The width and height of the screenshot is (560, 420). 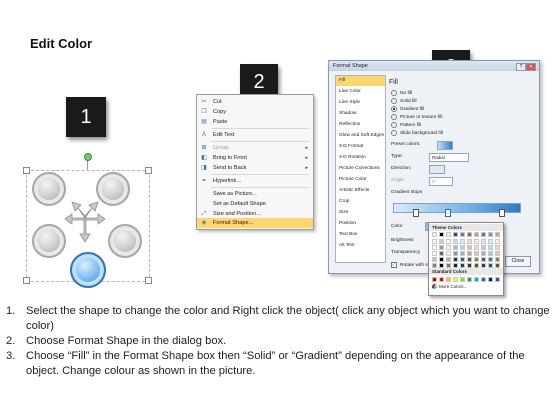 I want to click on menu-item-group: ⊞ Group ▸, so click(x=255, y=148).